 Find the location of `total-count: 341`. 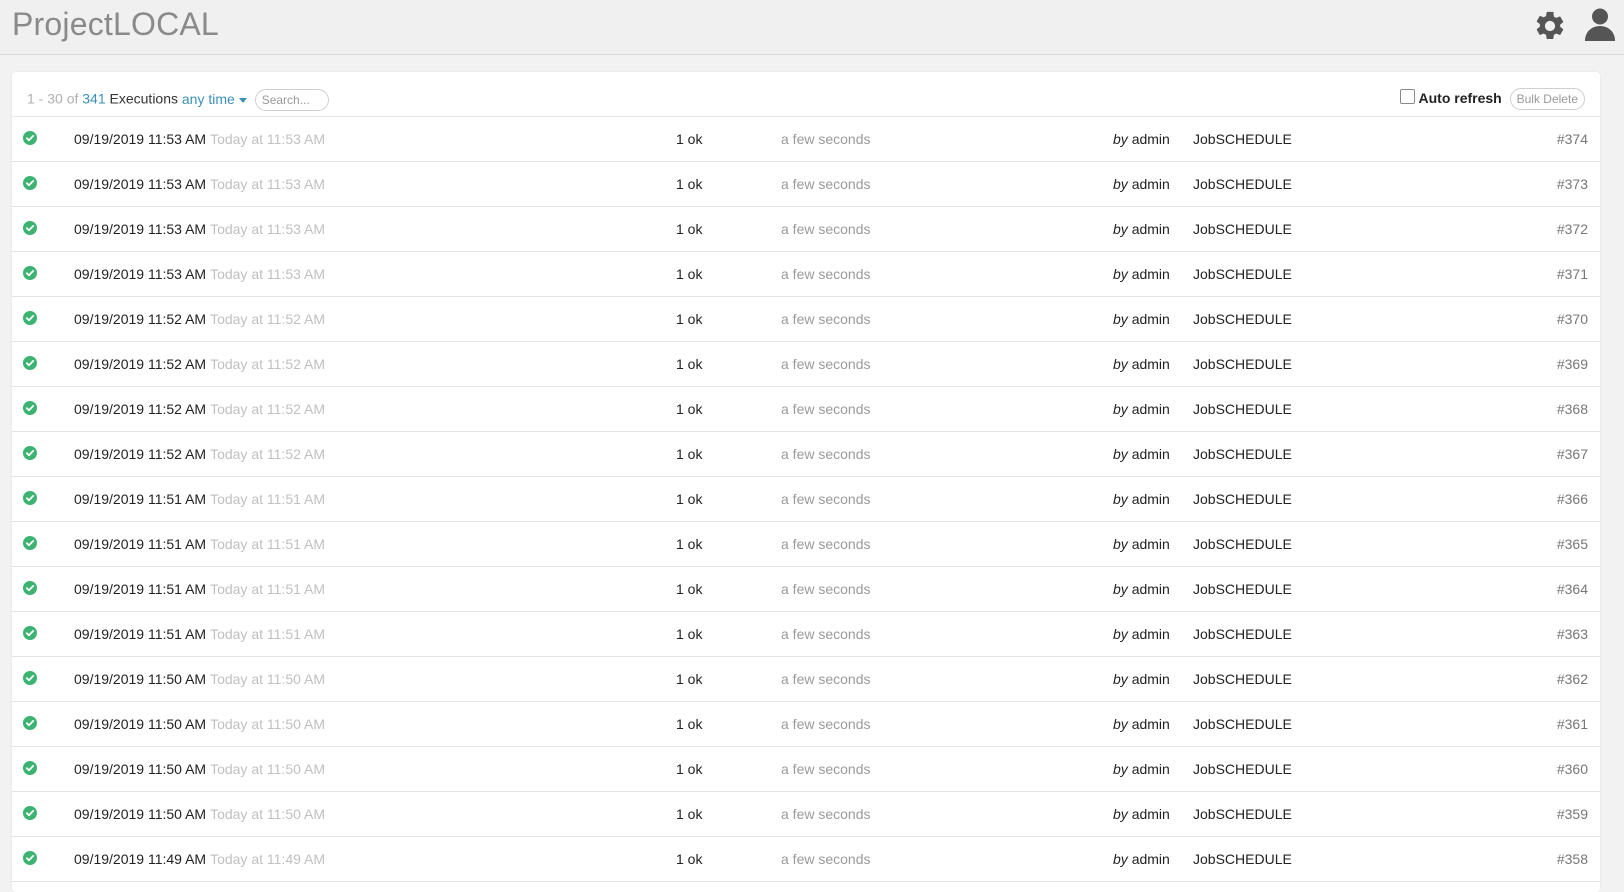

total-count: 341 is located at coordinates (93, 99).